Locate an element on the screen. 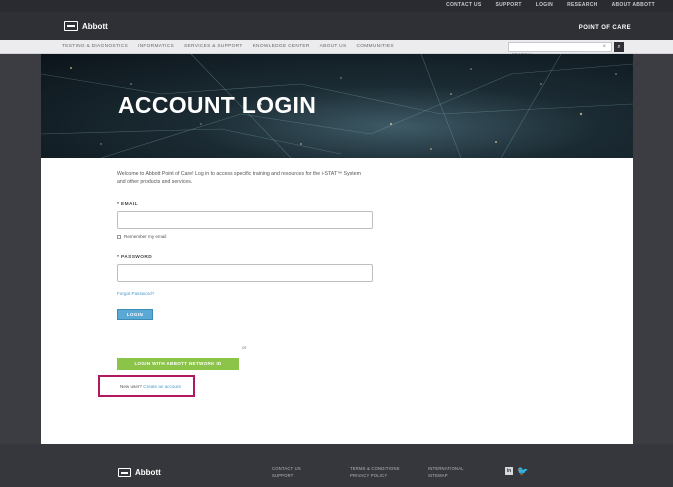 This screenshot has height=487, width=673. email-label: * EMAIL is located at coordinates (127, 204).